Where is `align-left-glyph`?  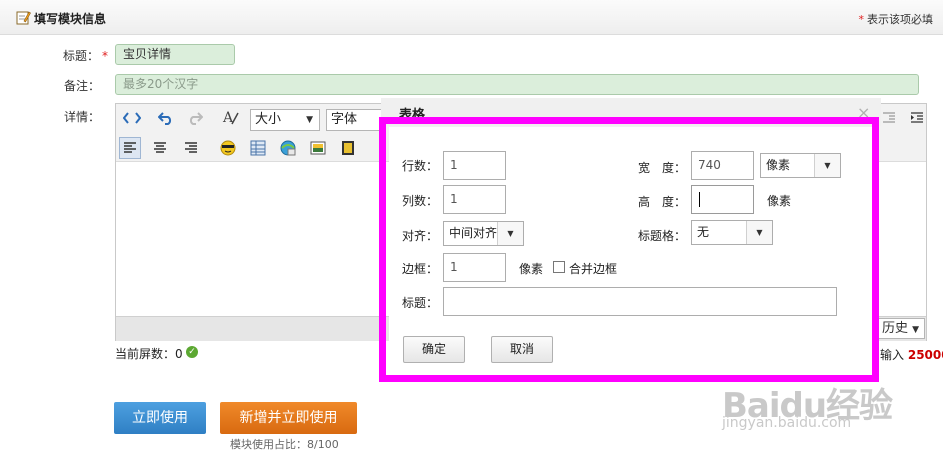
align-left-glyph is located at coordinates (130, 147).